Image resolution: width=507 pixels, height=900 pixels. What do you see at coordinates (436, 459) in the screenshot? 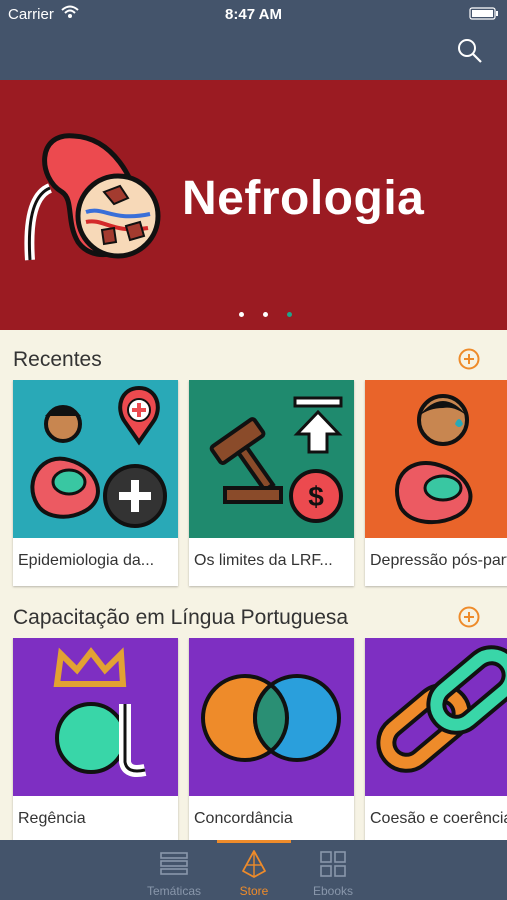
I see `postpartum-icon` at bounding box center [436, 459].